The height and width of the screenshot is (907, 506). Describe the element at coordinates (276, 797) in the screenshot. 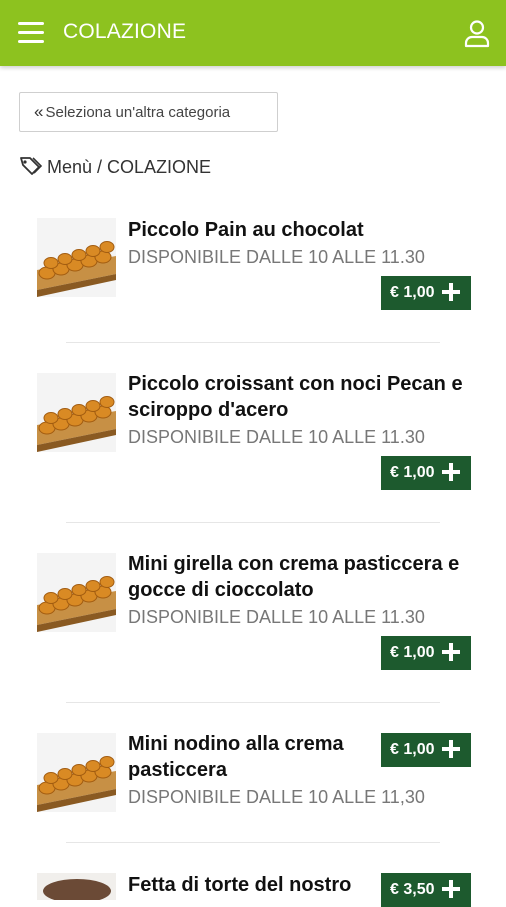

I see `product-availability: DISPONIBILE DALLE 10 ALLE 11,30` at that location.